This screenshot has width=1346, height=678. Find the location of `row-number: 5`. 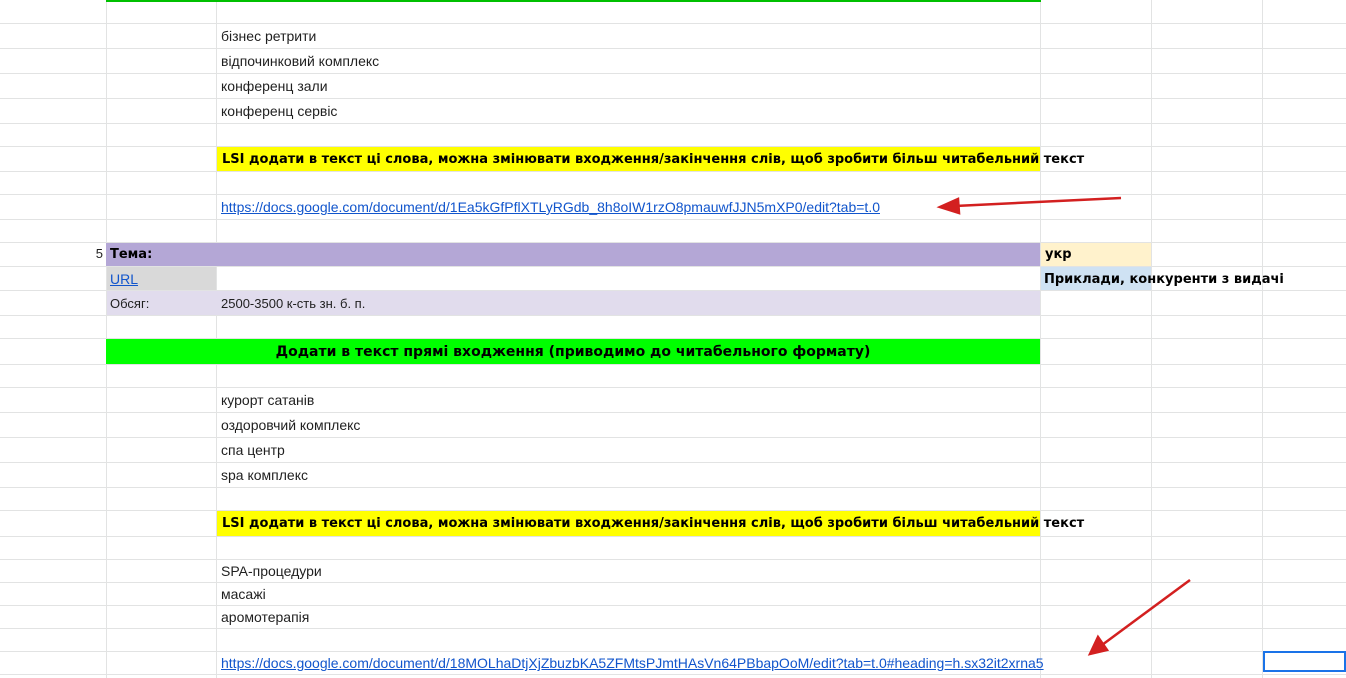

row-number: 5 is located at coordinates (99, 253).